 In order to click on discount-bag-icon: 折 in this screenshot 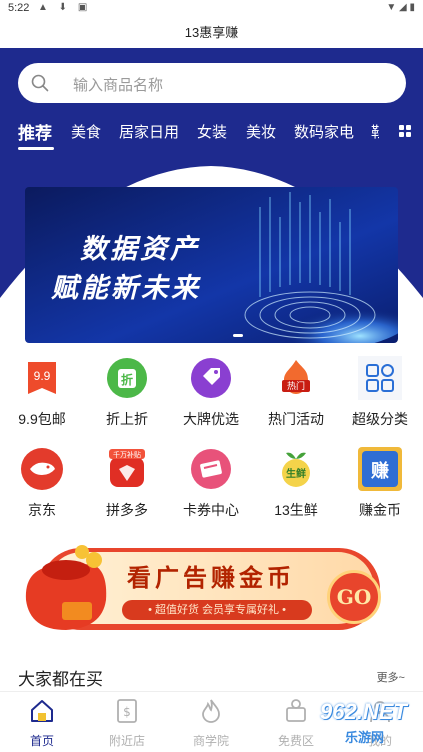, I will do `click(127, 378)`.